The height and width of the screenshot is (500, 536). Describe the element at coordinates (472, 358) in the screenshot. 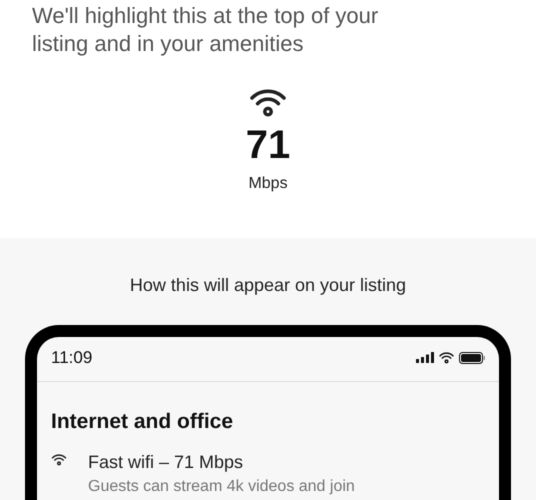

I see `battery-icon` at that location.